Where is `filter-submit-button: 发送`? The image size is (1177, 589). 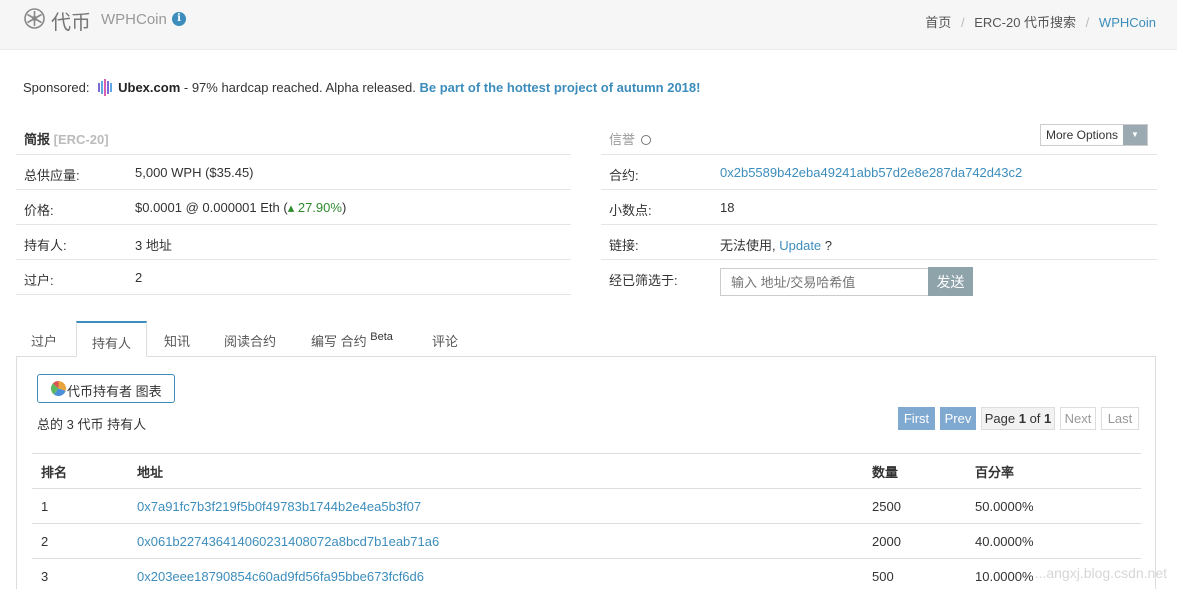
filter-submit-button: 发送 is located at coordinates (950, 281).